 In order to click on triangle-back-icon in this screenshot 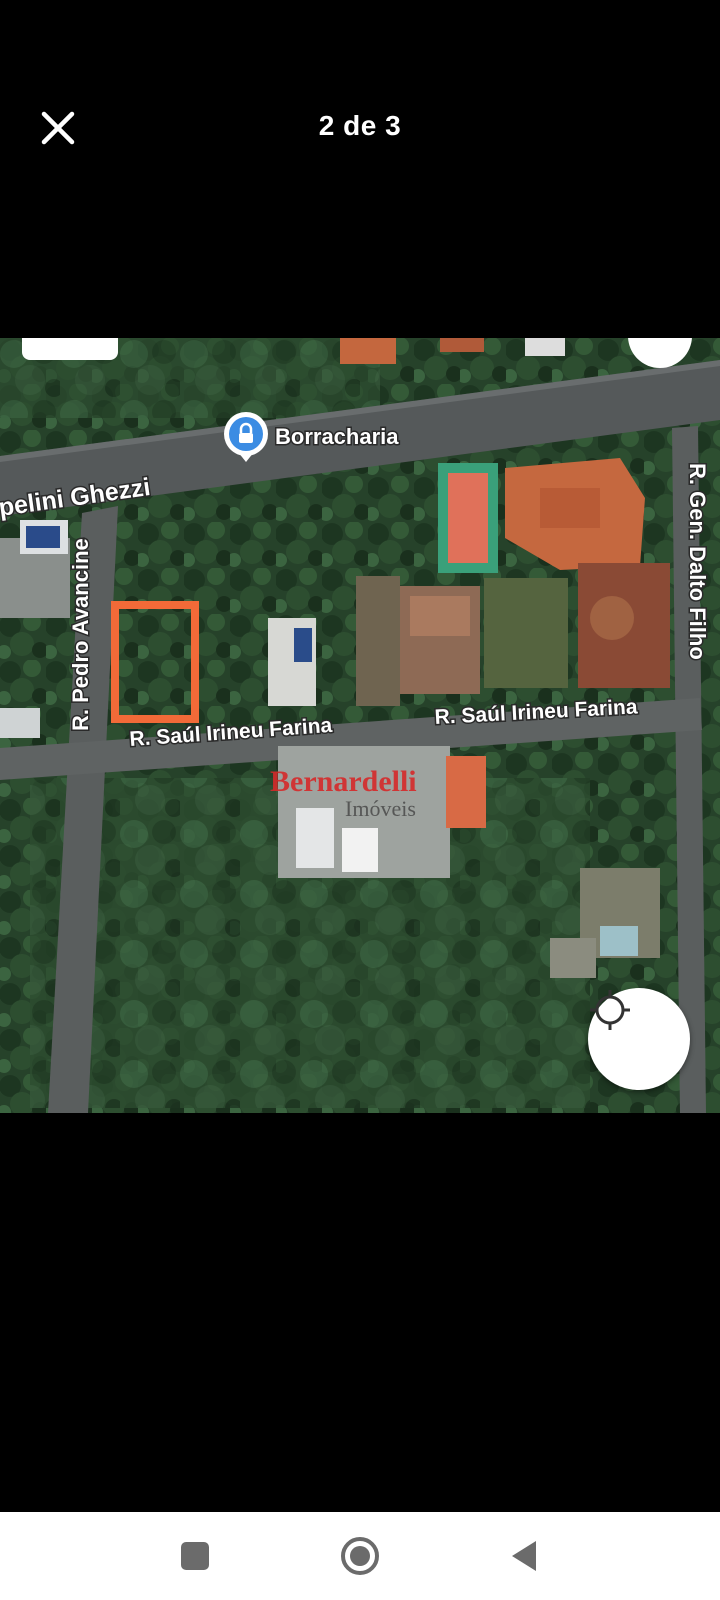, I will do `click(524, 1556)`.